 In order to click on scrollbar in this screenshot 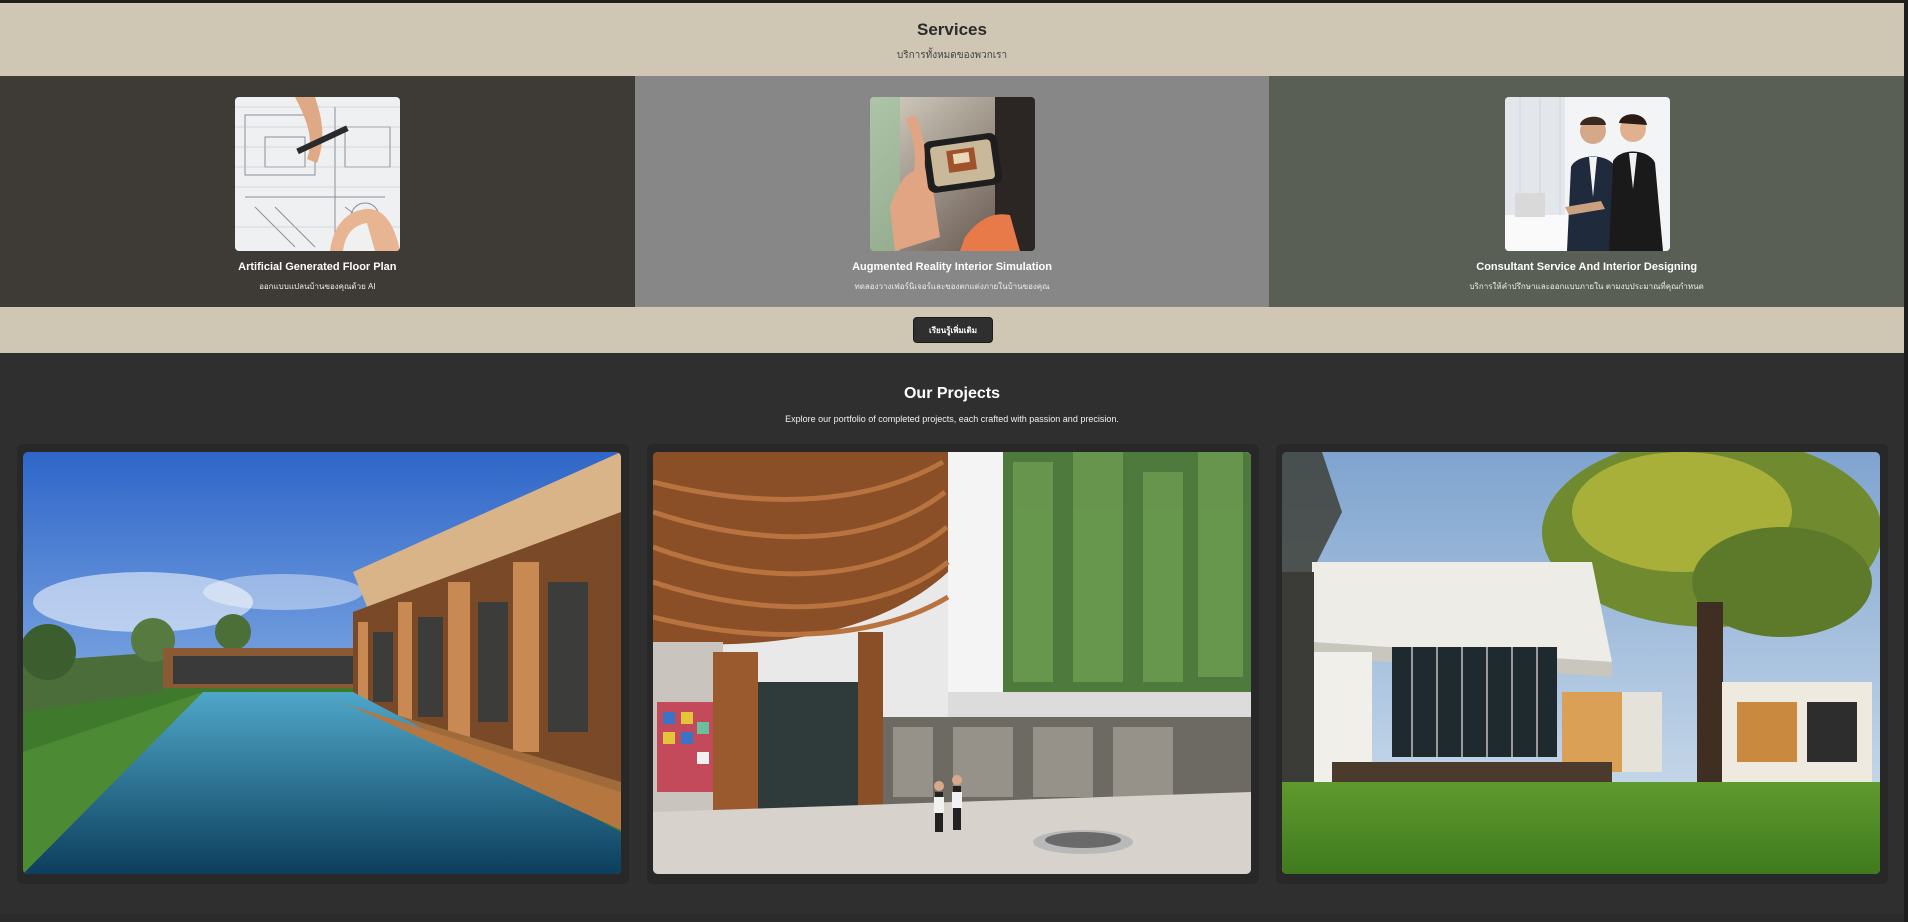, I will do `click(1906, 461)`.